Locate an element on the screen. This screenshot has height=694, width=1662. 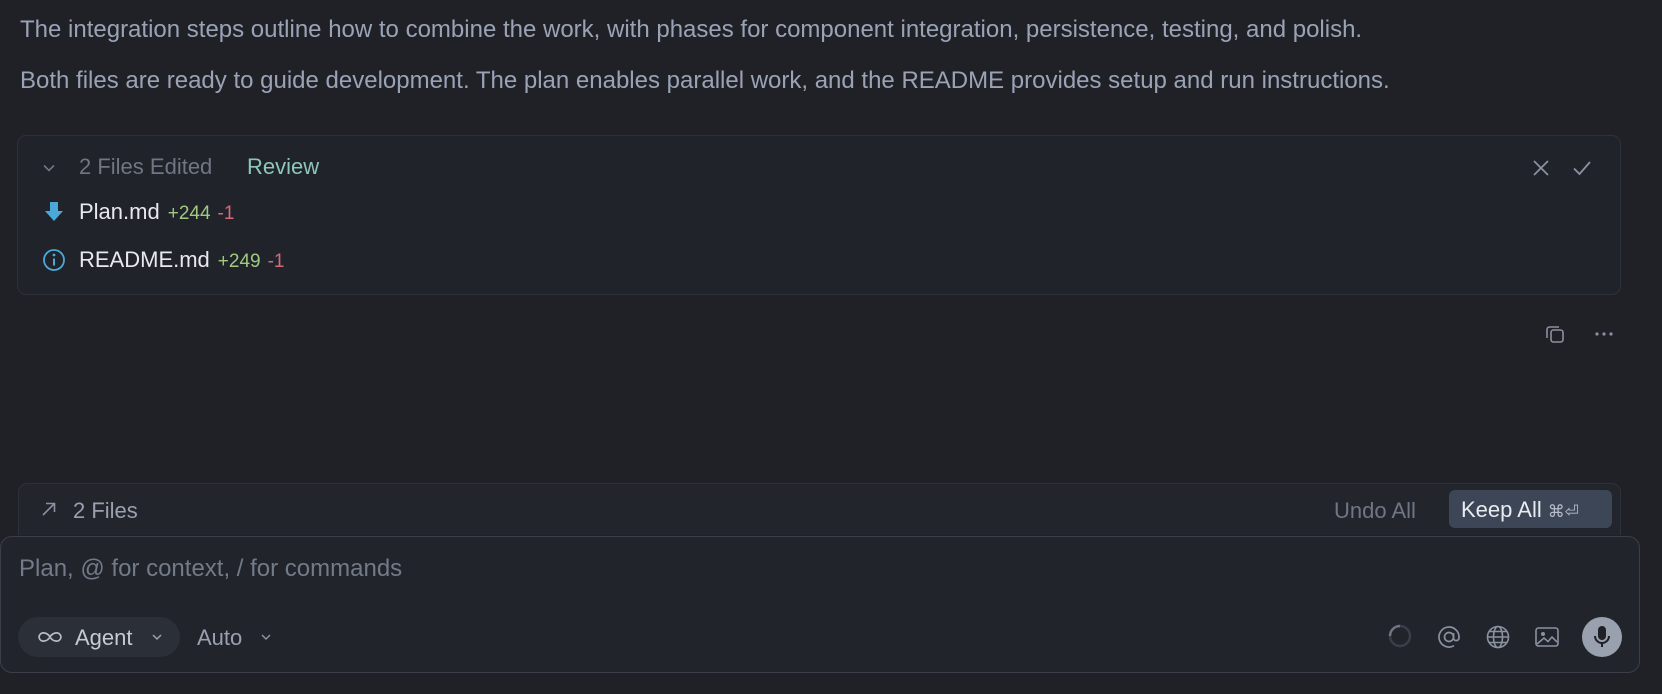
microphone-button is located at coordinates (1602, 637).